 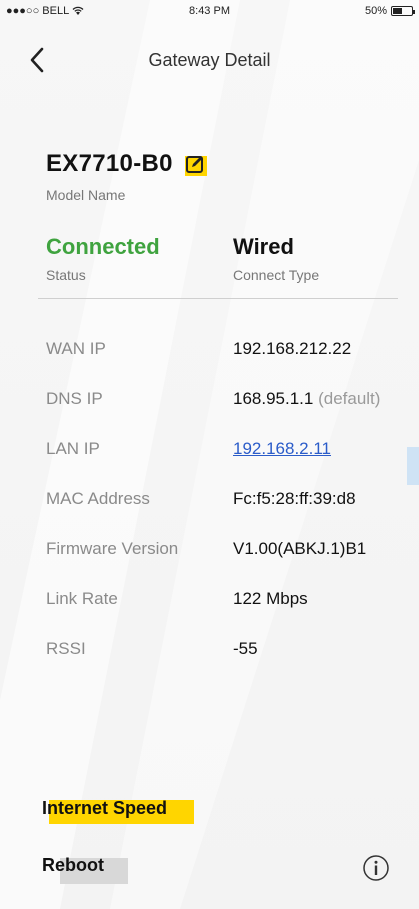 I want to click on divider, so click(x=218, y=298).